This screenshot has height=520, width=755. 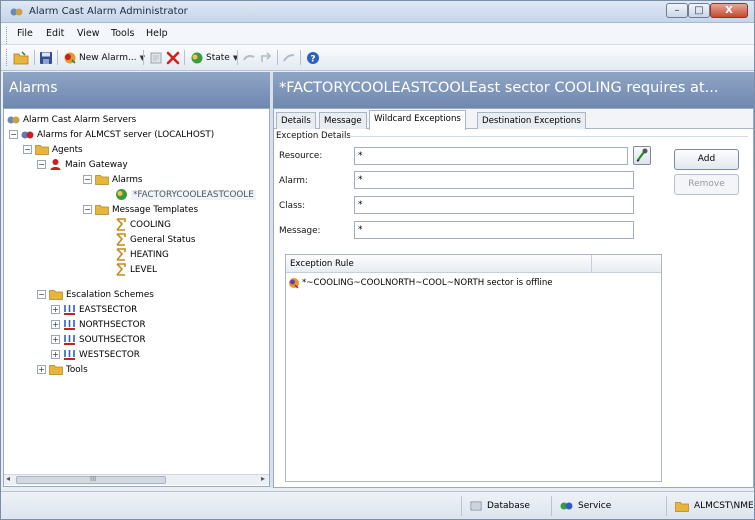 I want to click on close-button: X, so click(x=729, y=10).